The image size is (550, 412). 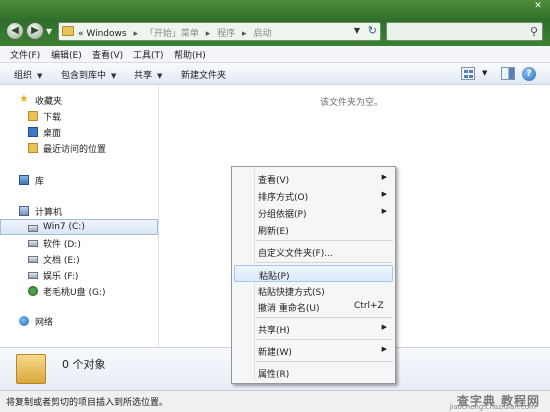 What do you see at coordinates (44, 323) in the screenshot?
I see `nav-label: 网络` at bounding box center [44, 323].